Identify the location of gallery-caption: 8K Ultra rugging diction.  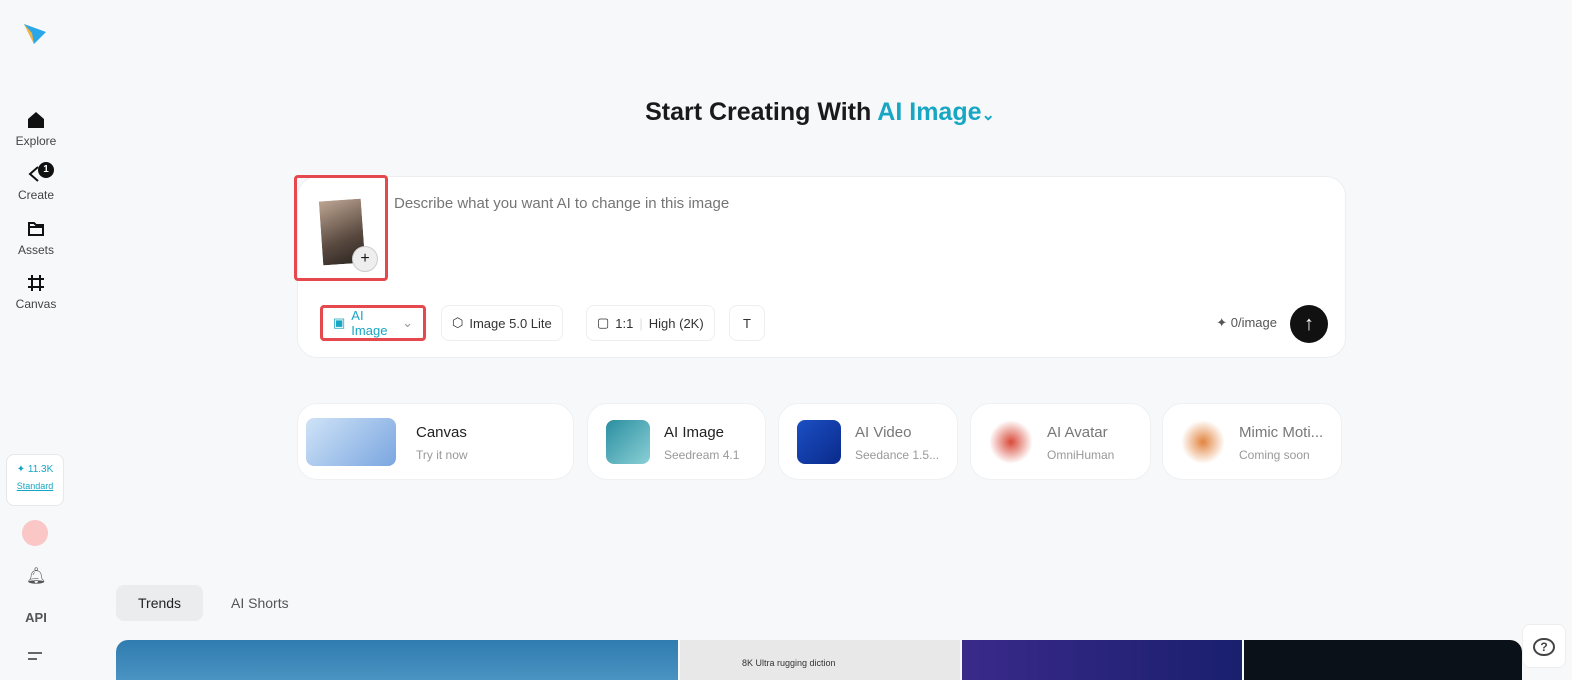
(789, 663).